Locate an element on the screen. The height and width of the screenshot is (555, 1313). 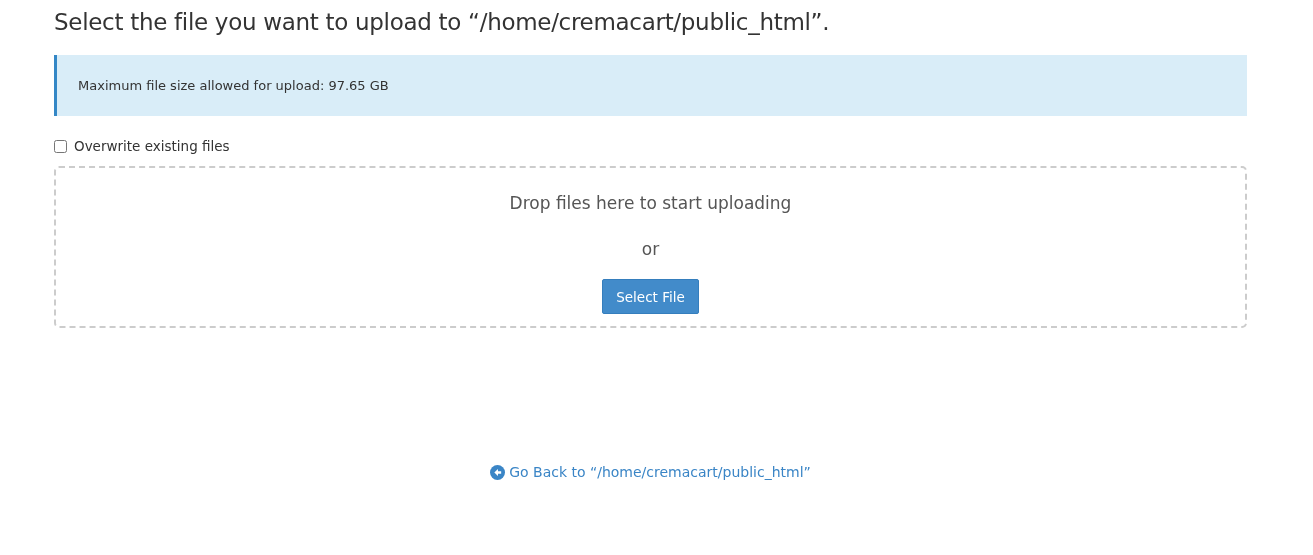
page-title: Select the file you want to upload to “/home/cremacart/public_html”. is located at coordinates (442, 22).